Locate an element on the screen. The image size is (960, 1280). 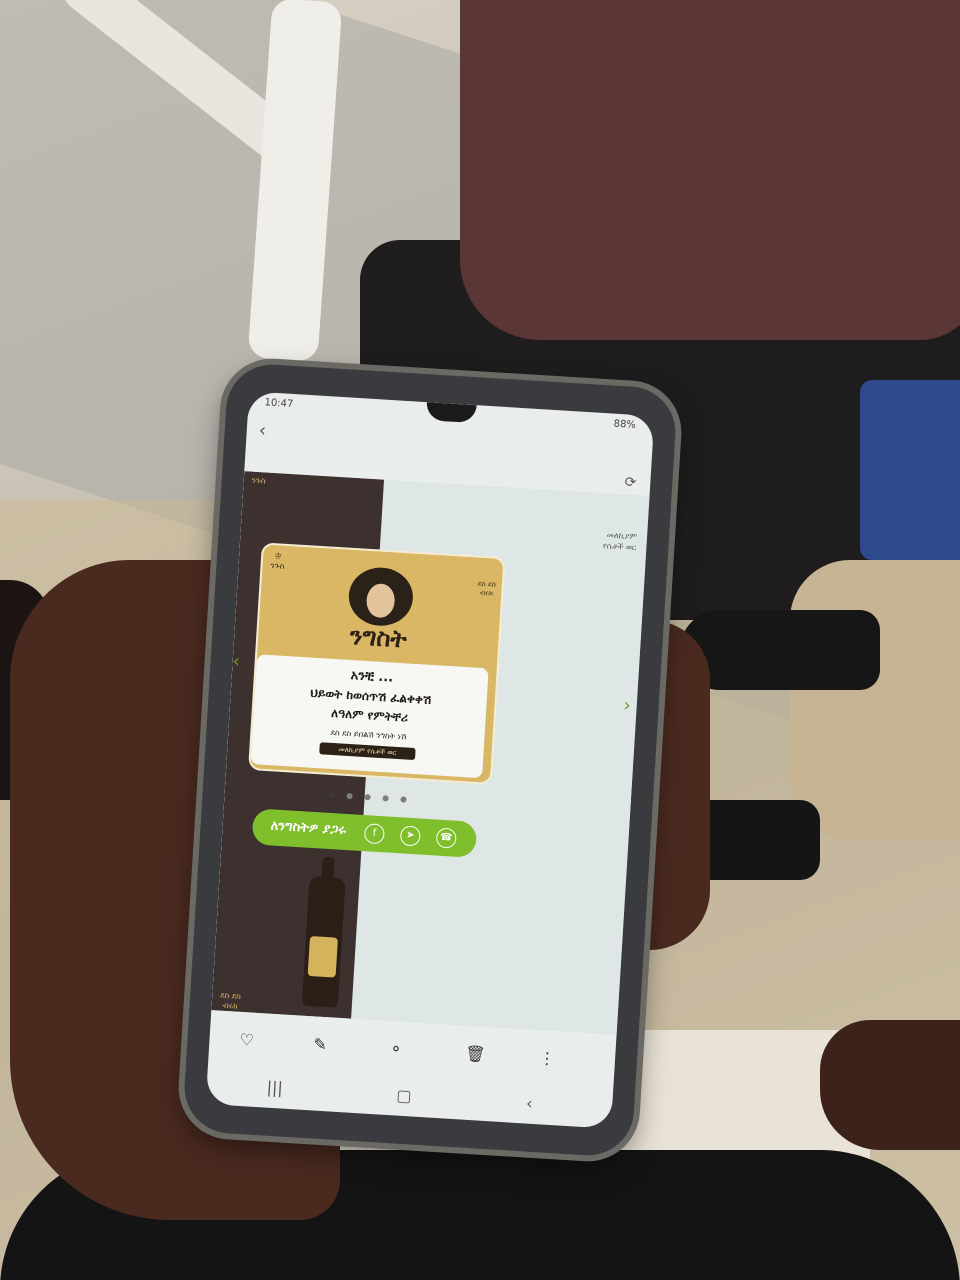
recent-apps-icon: ||| is located at coordinates (274, 1088).